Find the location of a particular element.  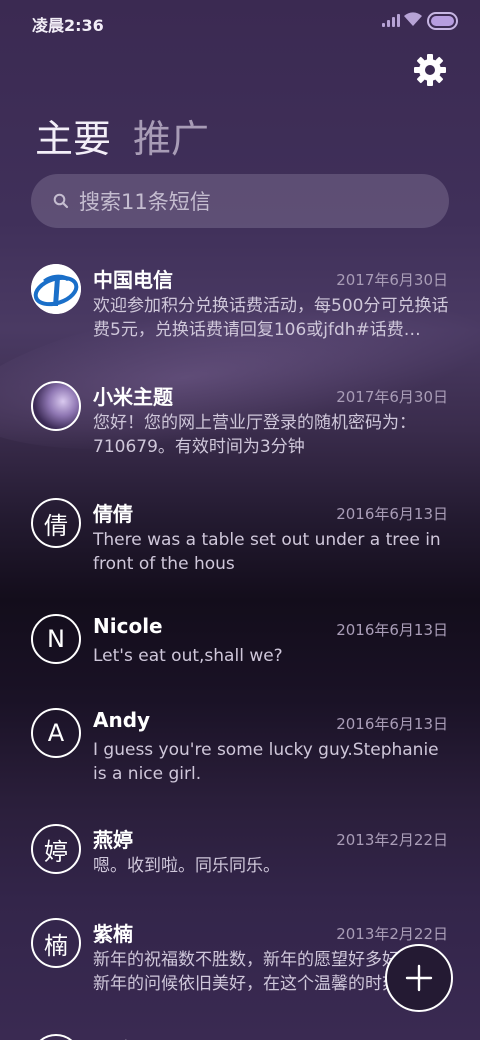

tab-primary: 主要 is located at coordinates (73, 134).